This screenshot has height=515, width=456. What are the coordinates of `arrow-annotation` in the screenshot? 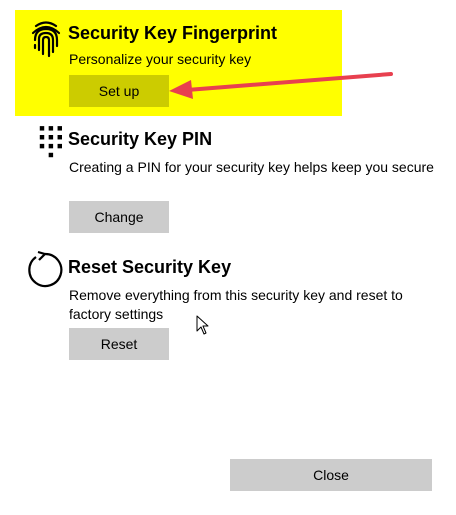 It's located at (281, 85).